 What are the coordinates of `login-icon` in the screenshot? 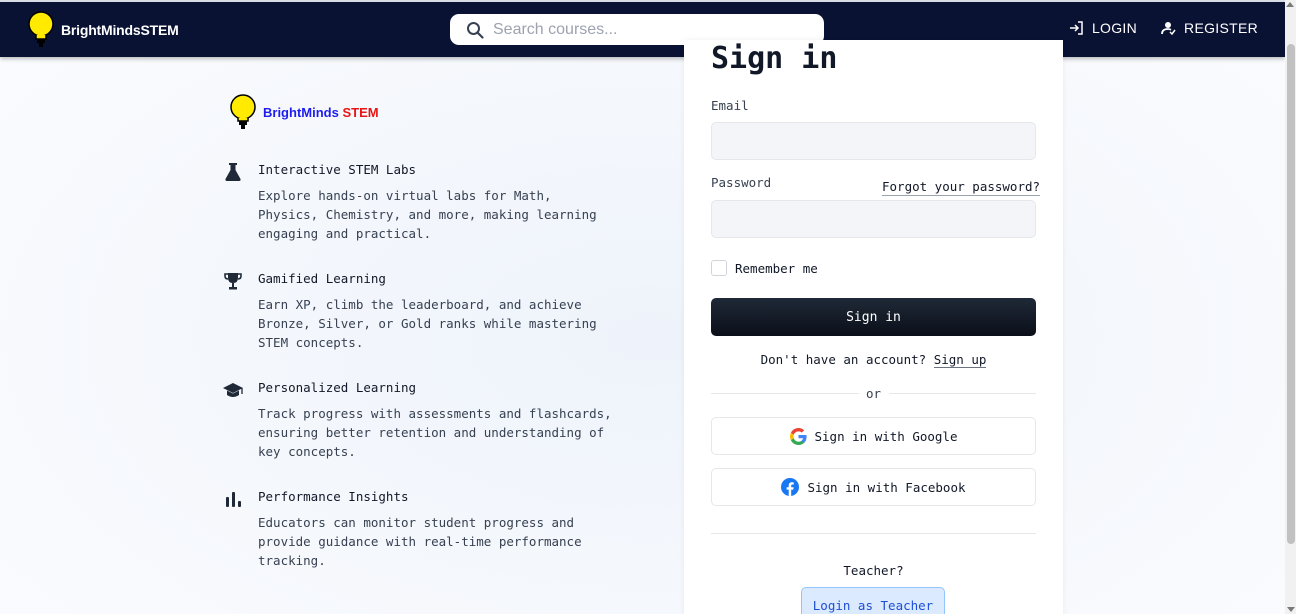 It's located at (1076, 28).